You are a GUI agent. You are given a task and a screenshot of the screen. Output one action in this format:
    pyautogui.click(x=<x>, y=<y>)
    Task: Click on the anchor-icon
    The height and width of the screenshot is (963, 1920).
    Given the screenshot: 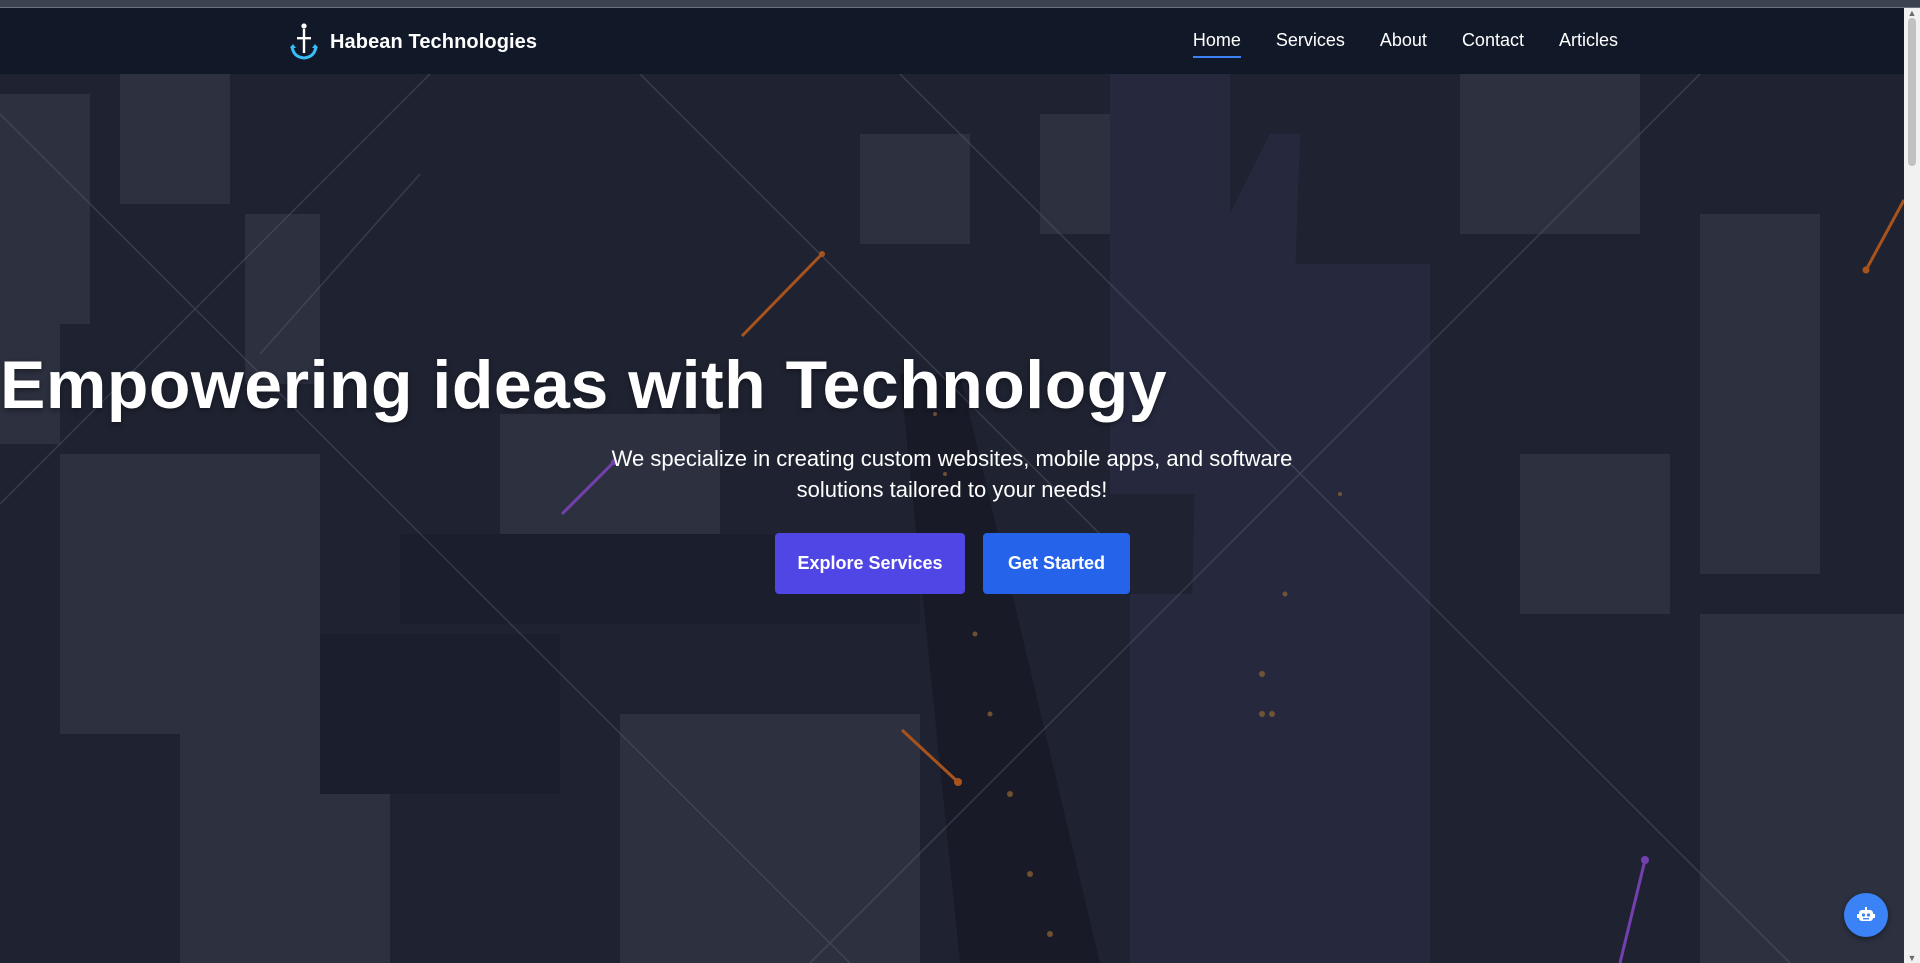 What is the action you would take?
    pyautogui.click(x=304, y=41)
    